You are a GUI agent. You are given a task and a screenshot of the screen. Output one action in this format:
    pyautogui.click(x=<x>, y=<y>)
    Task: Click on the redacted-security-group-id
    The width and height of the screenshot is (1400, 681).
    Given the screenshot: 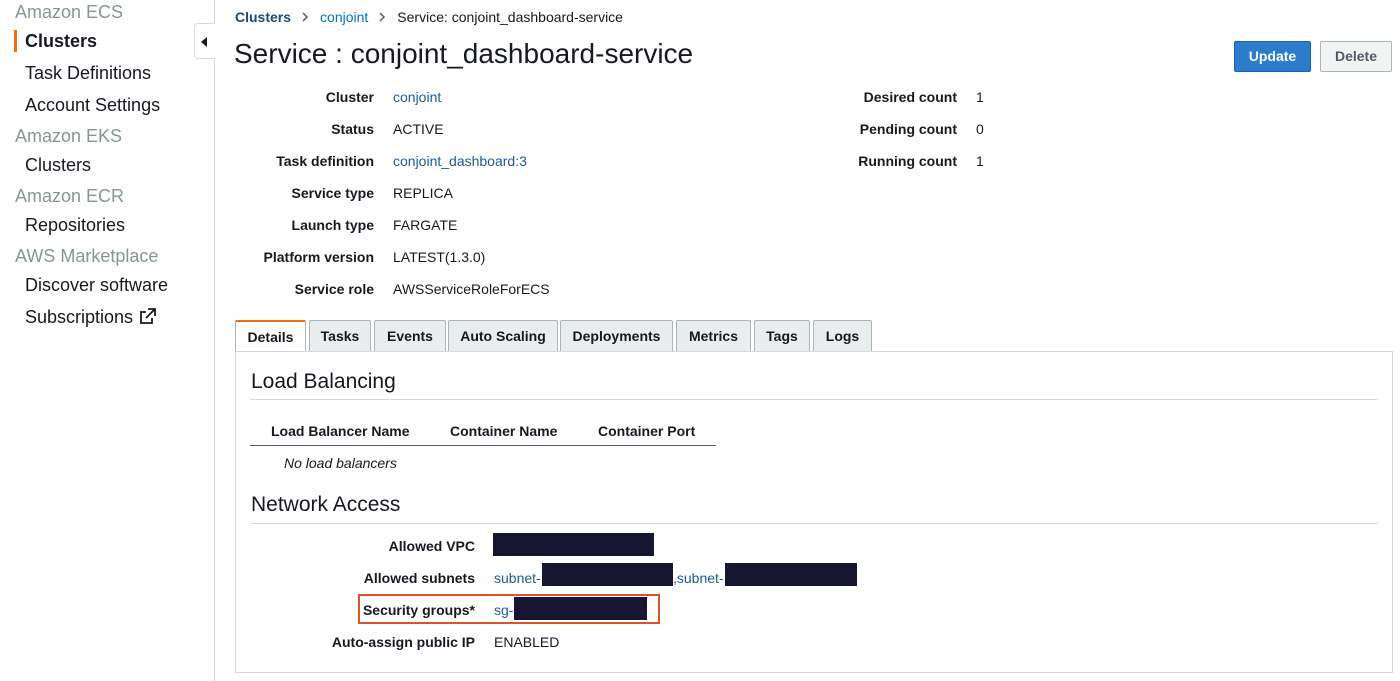 What is the action you would take?
    pyautogui.click(x=580, y=608)
    